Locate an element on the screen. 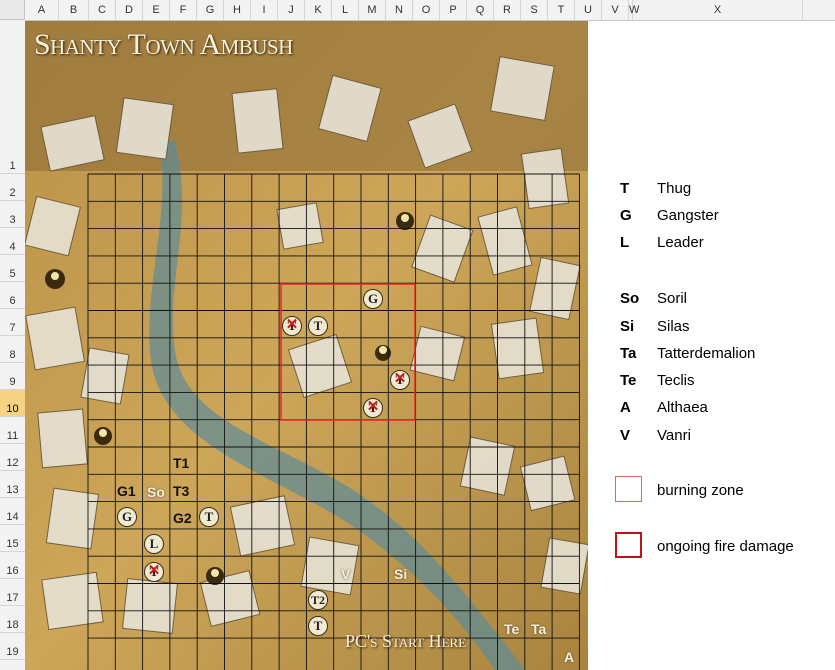 The height and width of the screenshot is (670, 835). label-g2: G2 is located at coordinates (182, 518).